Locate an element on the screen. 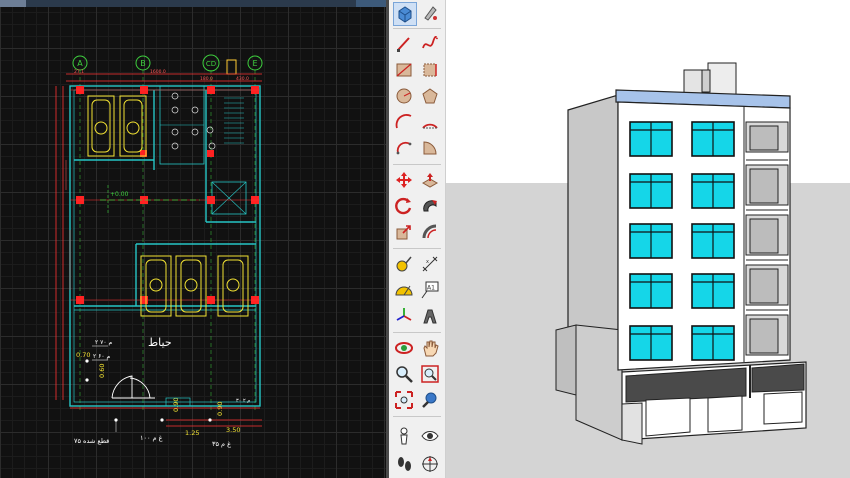  arc-tool-icon is located at coordinates (404, 122).